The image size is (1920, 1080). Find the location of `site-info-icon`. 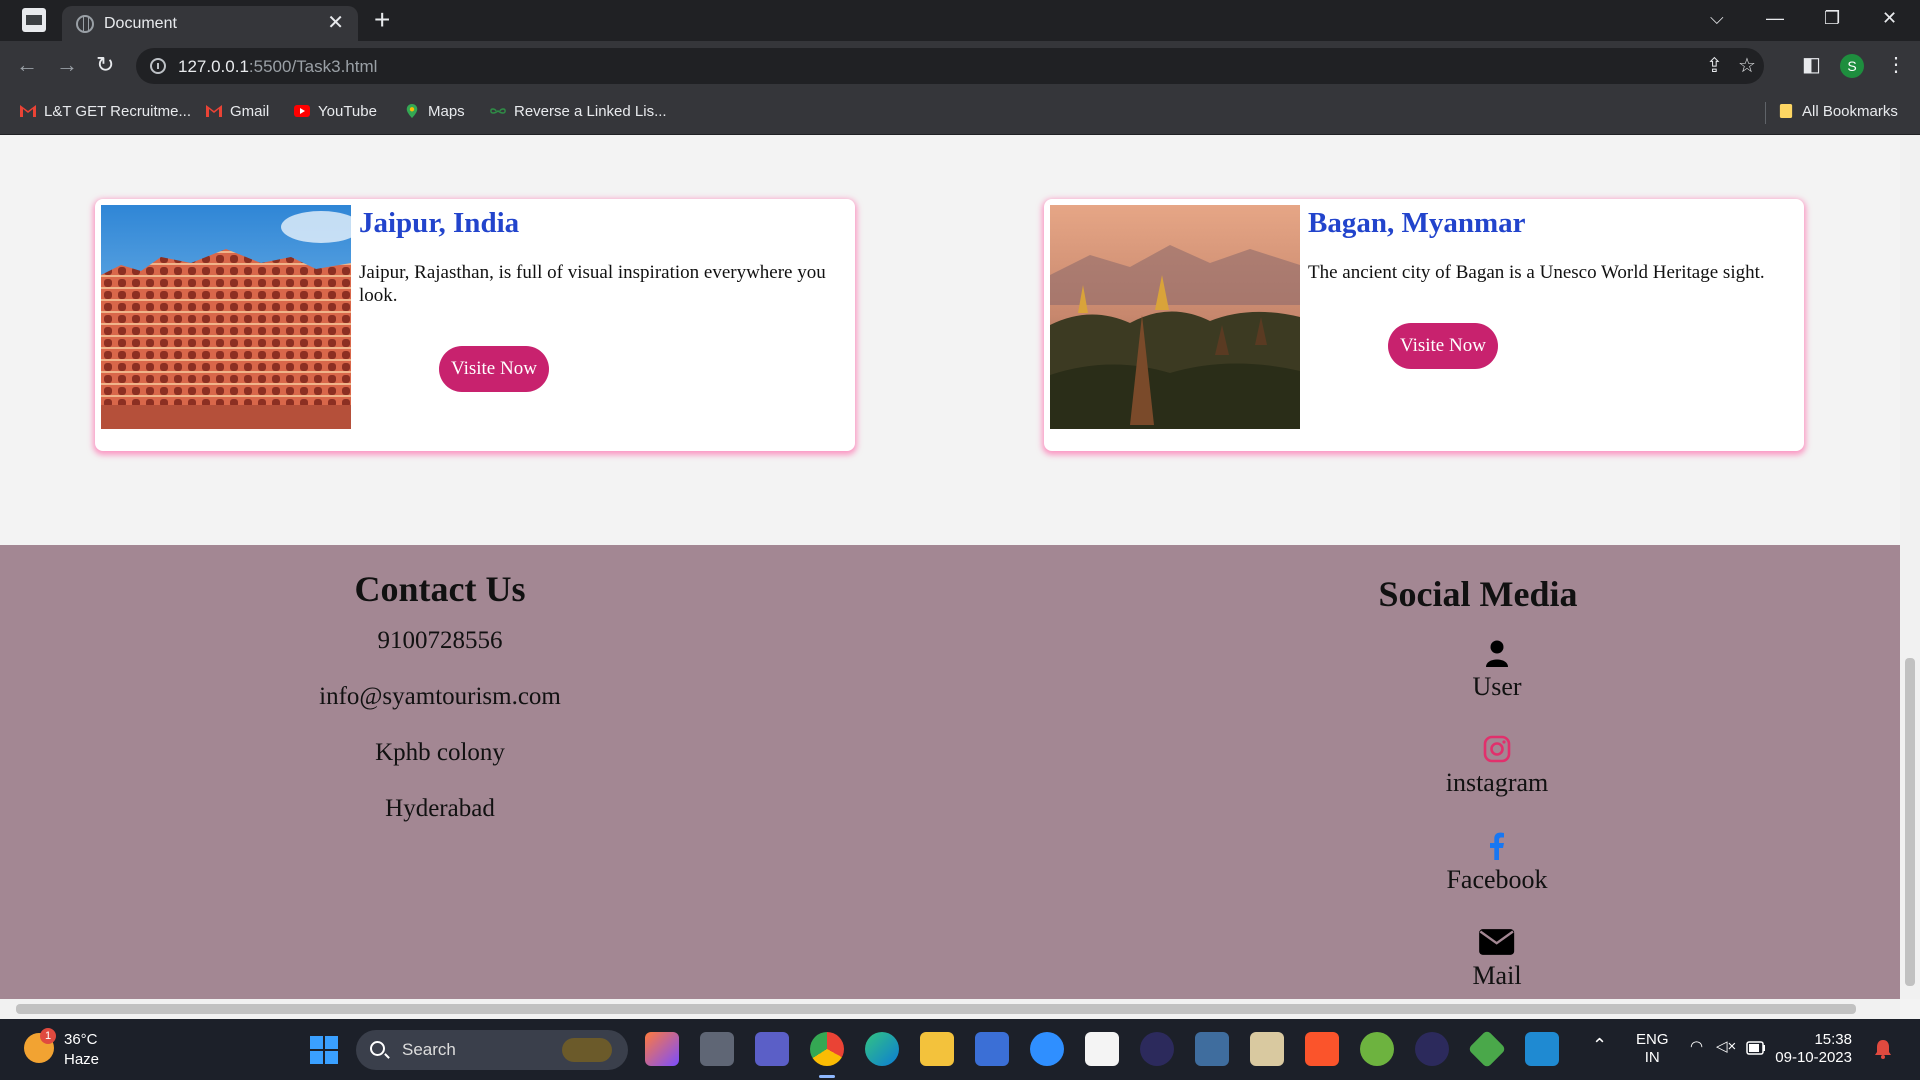

site-info-icon is located at coordinates (158, 66).